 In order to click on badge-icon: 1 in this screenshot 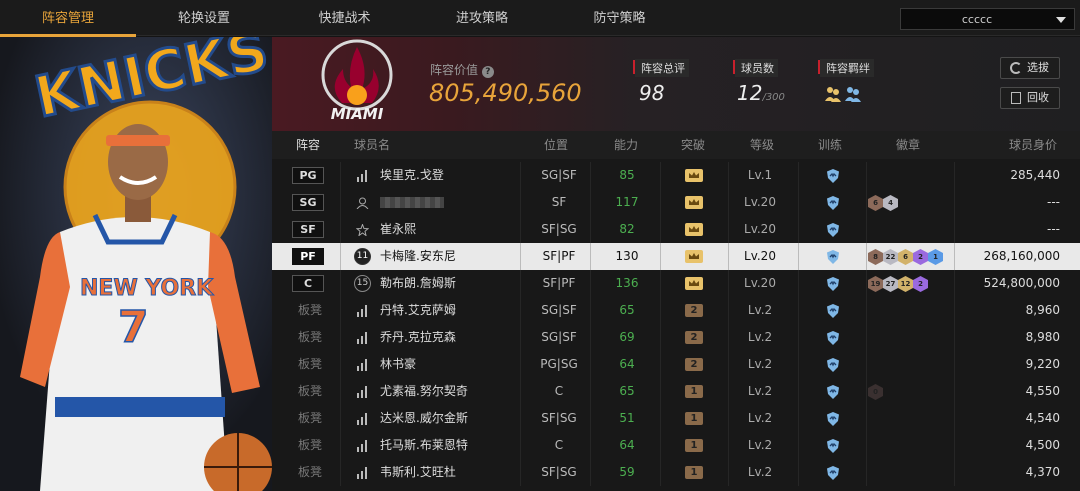, I will do `click(935, 257)`.